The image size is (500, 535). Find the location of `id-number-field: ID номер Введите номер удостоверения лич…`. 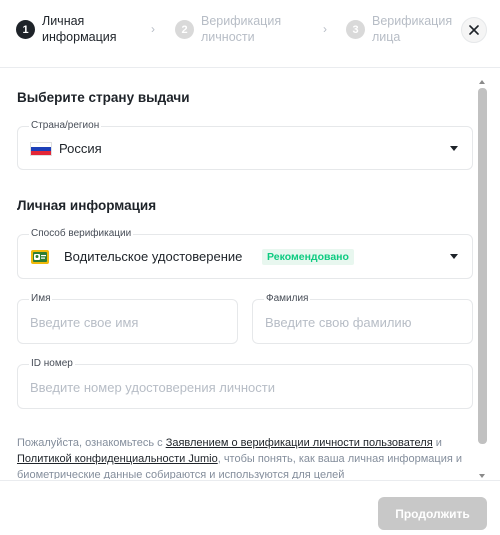

id-number-field: ID номер Введите номер удостоверения лич… is located at coordinates (245, 383).